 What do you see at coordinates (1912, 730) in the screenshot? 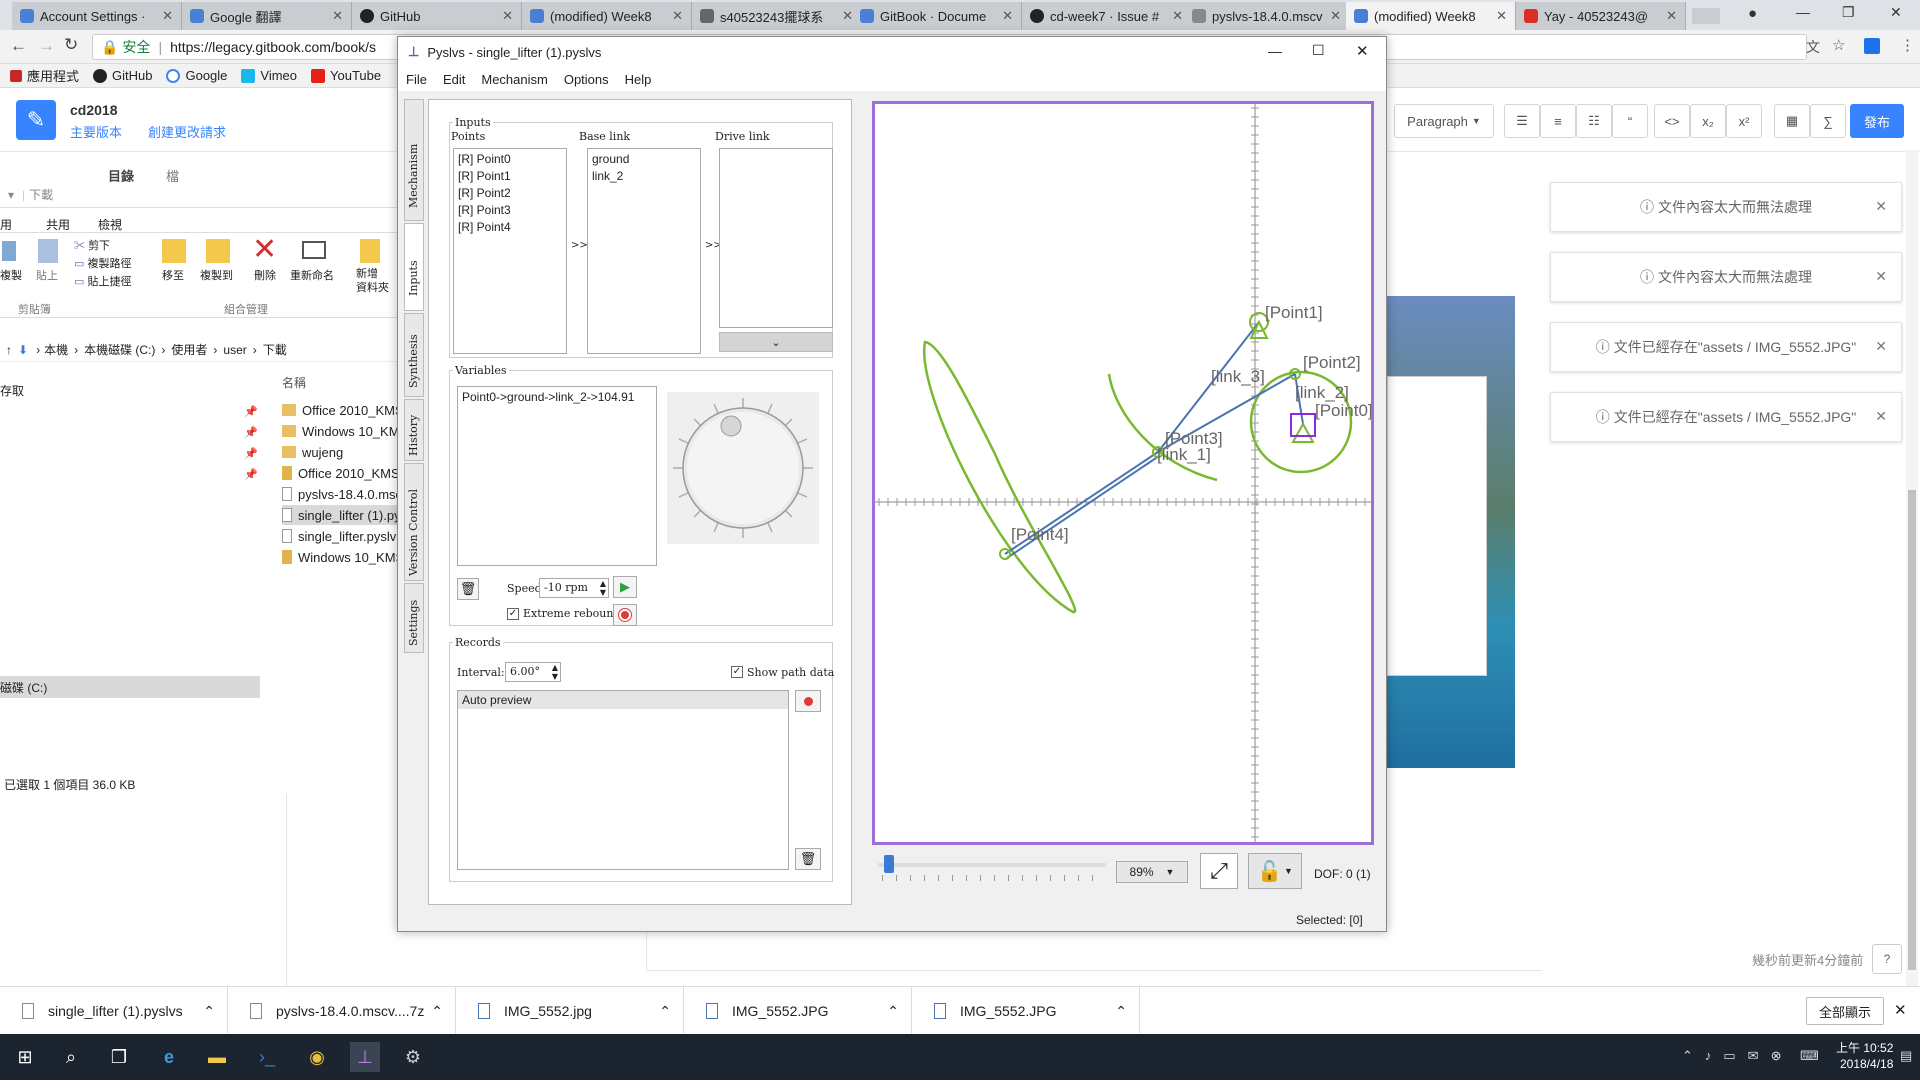
I see `scrollbar-thumb` at bounding box center [1912, 730].